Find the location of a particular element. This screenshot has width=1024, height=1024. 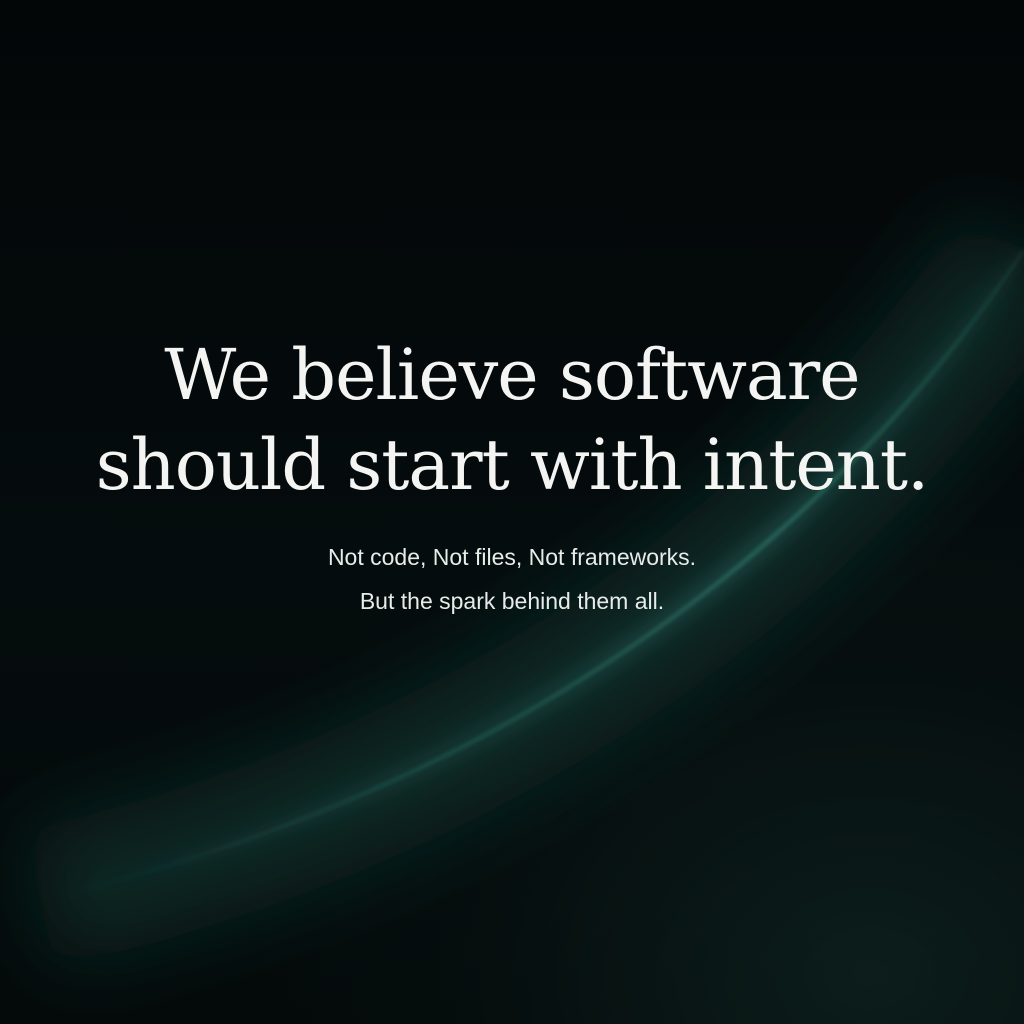

headline-line-2: should start with intent. is located at coordinates (512, 465).